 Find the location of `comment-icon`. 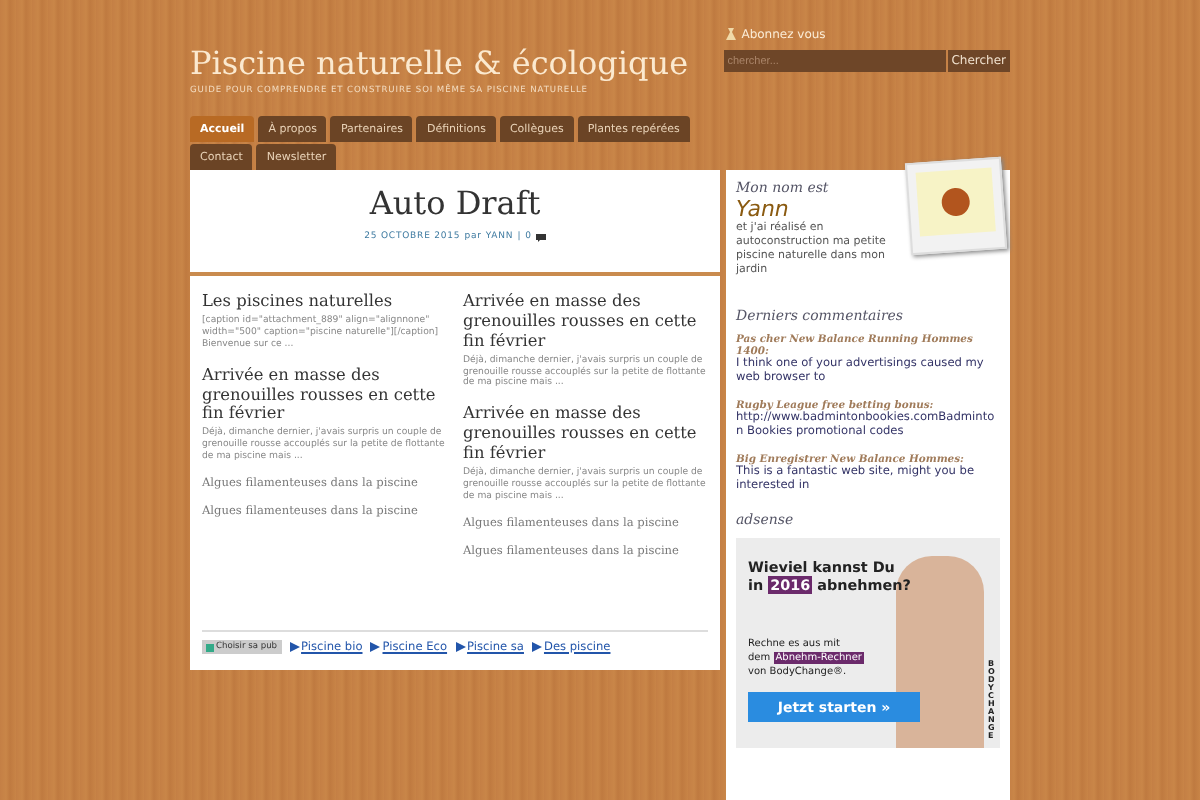

comment-icon is located at coordinates (540, 237).